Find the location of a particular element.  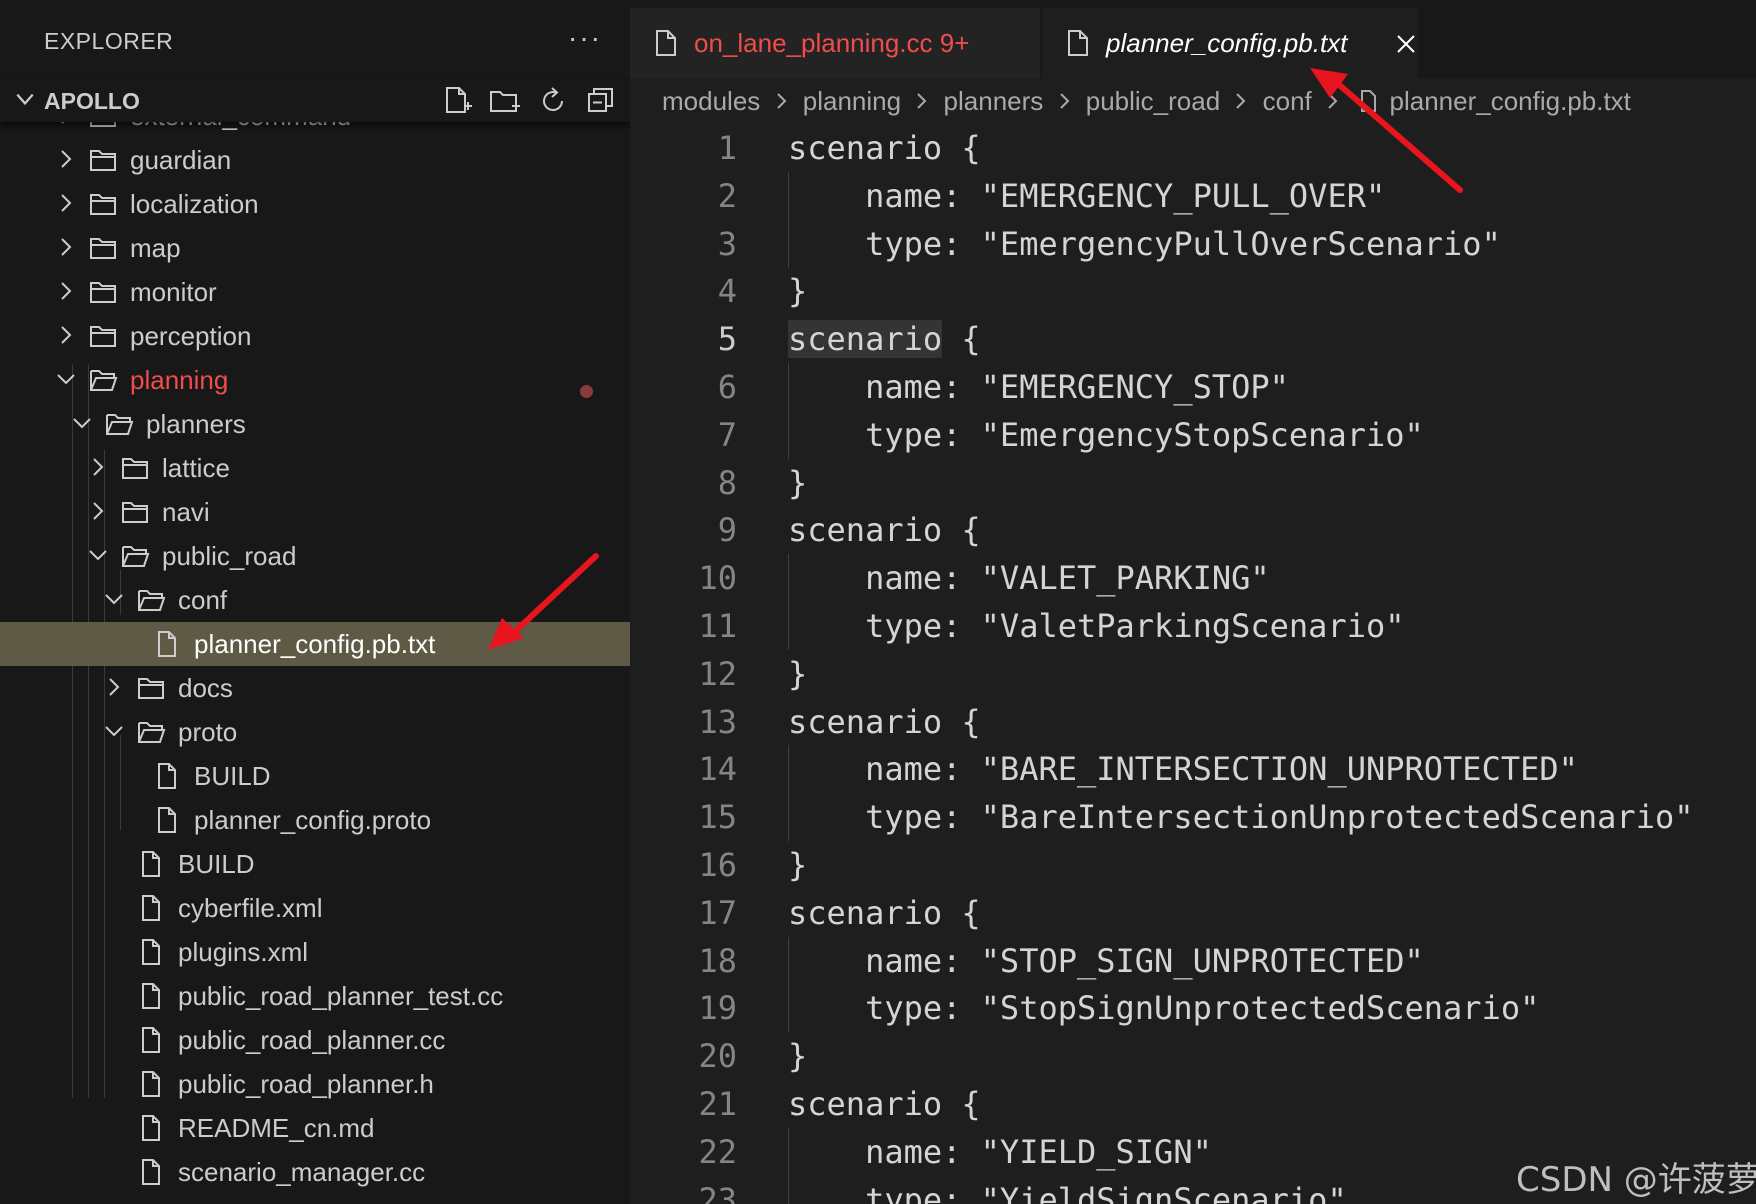

new-file-icon is located at coordinates (457, 101).